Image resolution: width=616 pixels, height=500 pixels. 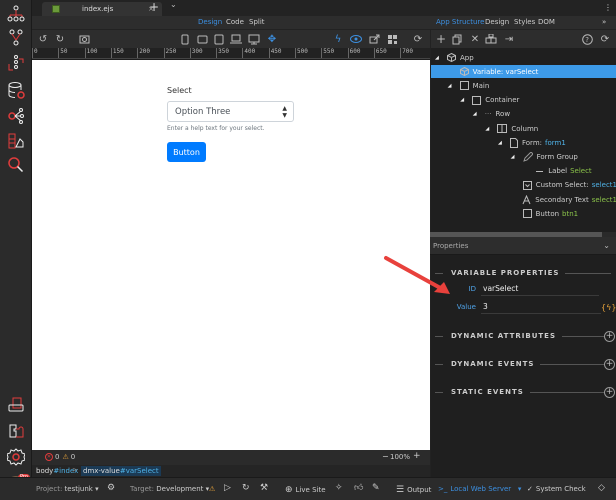 I want to click on move-out-icon: ⇥, so click(x=509, y=39).